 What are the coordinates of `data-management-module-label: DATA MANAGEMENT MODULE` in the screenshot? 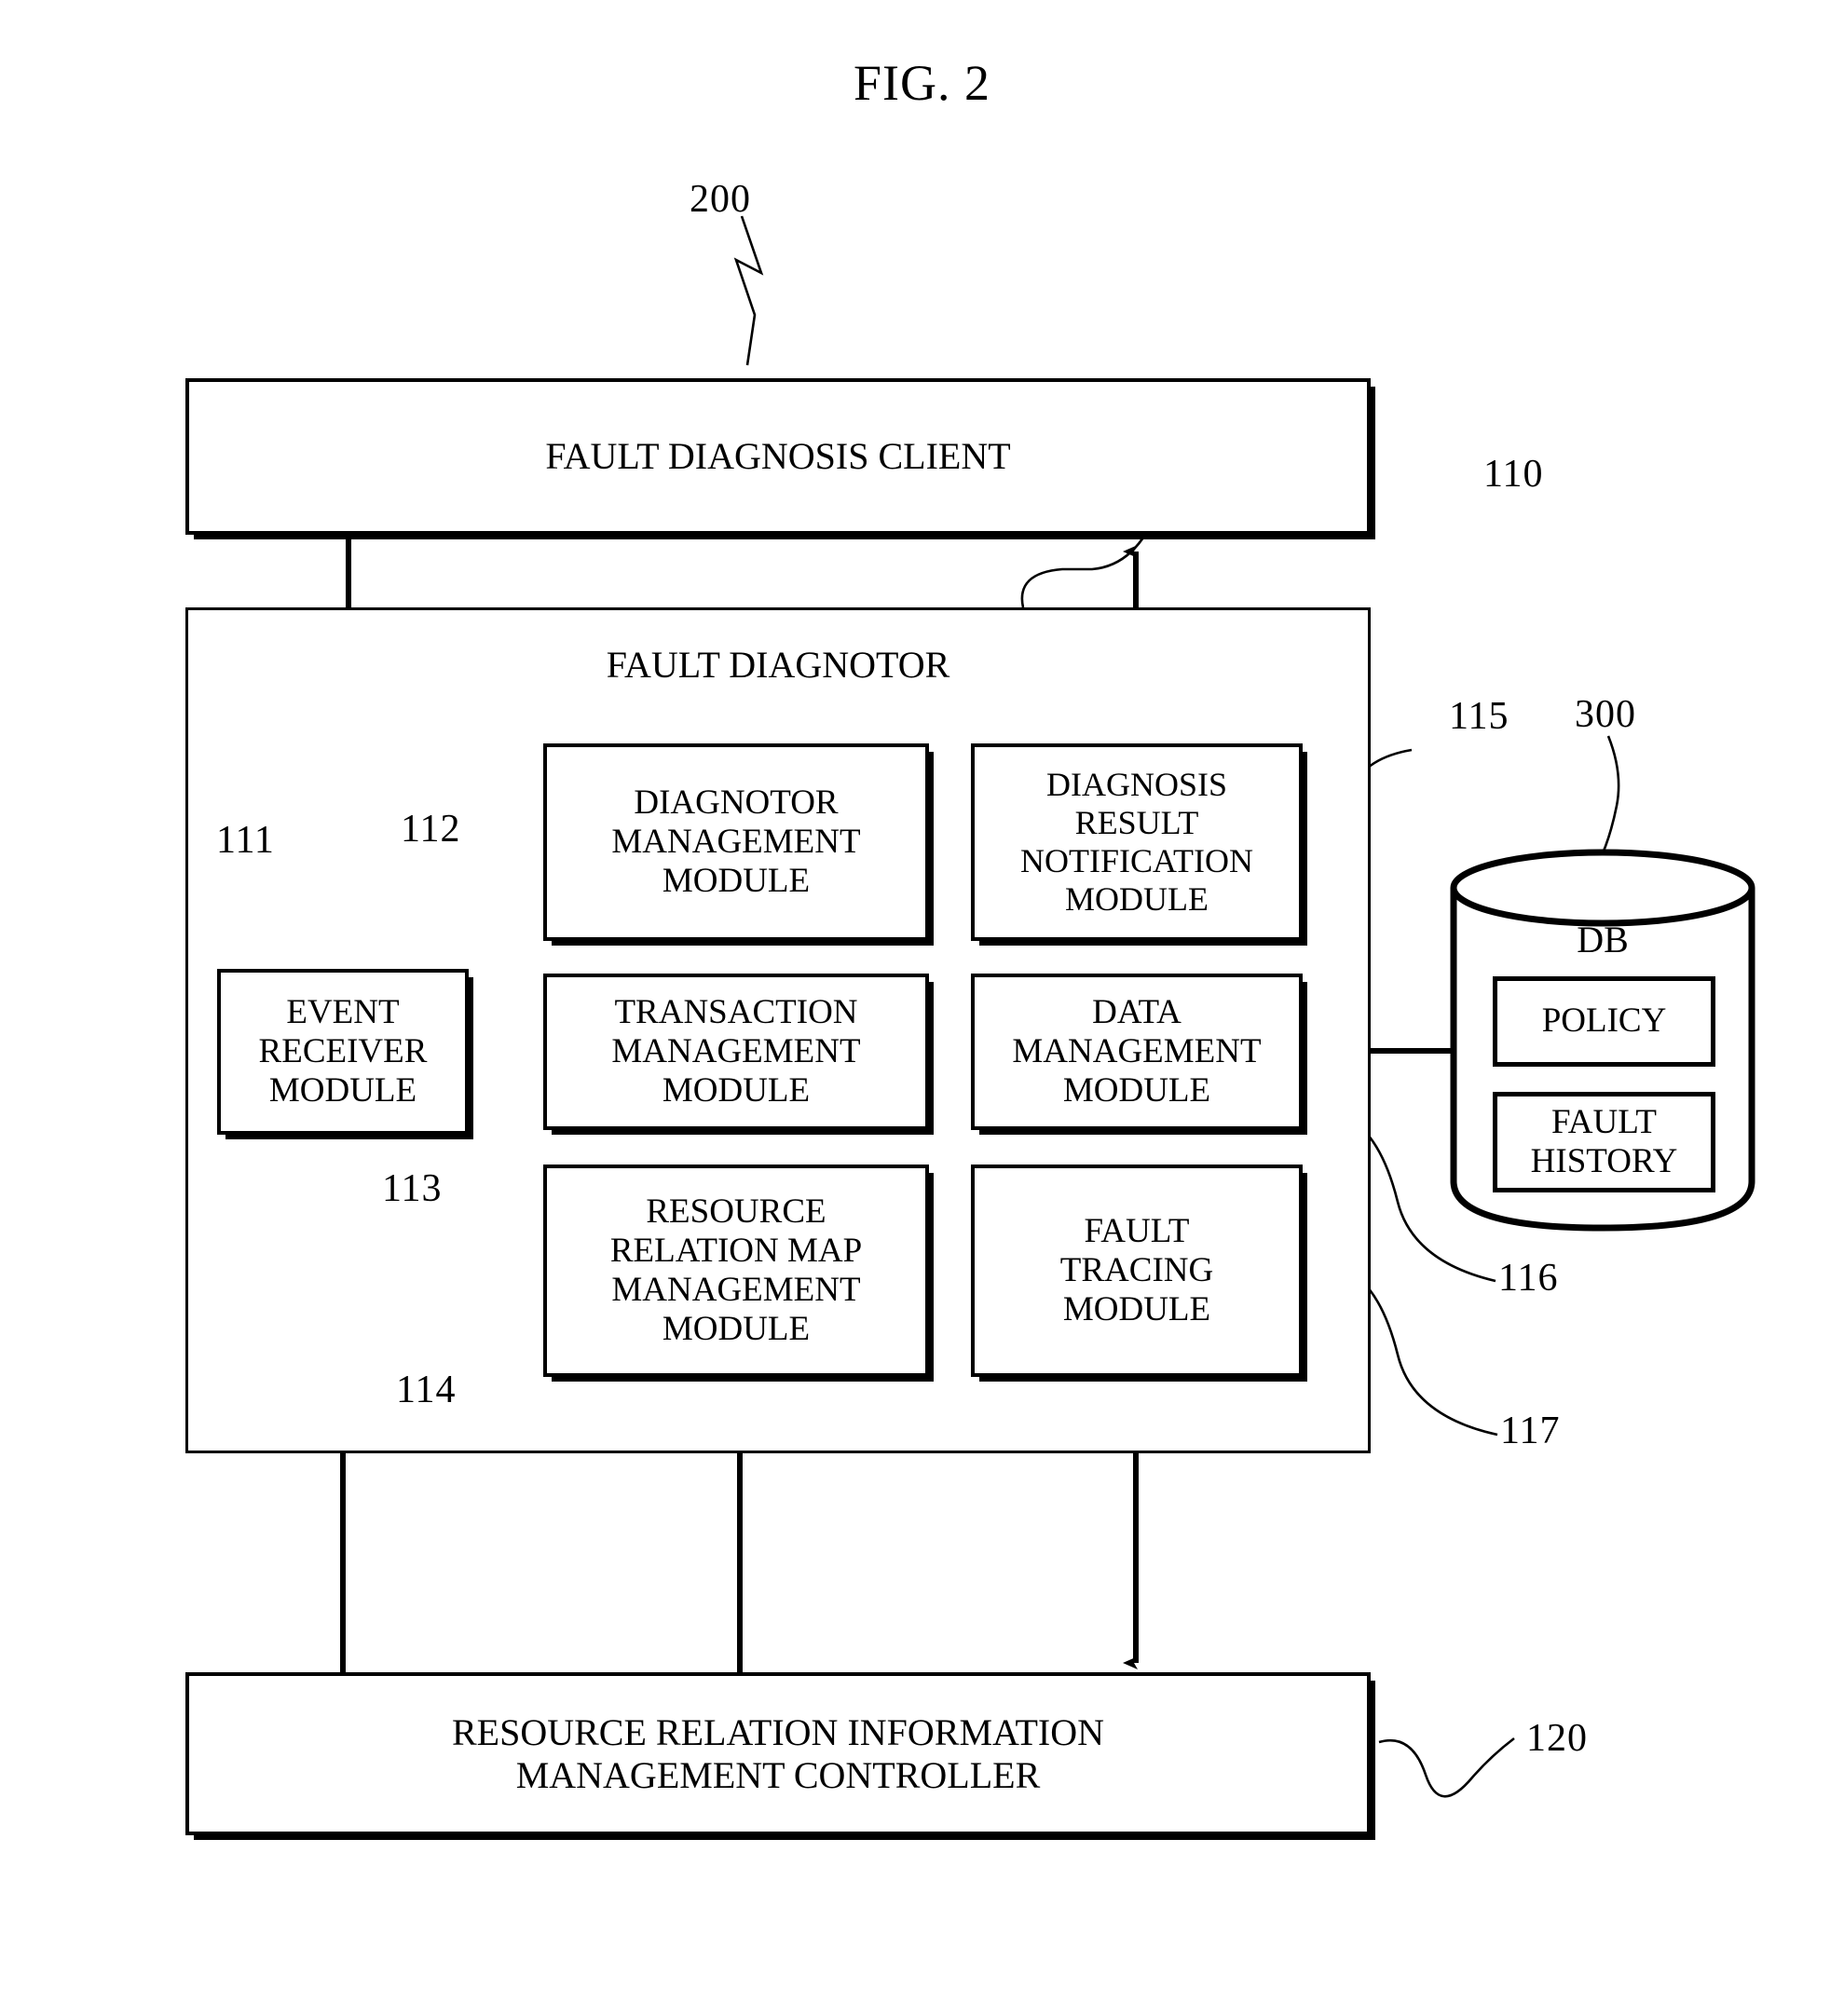 It's located at (1136, 1052).